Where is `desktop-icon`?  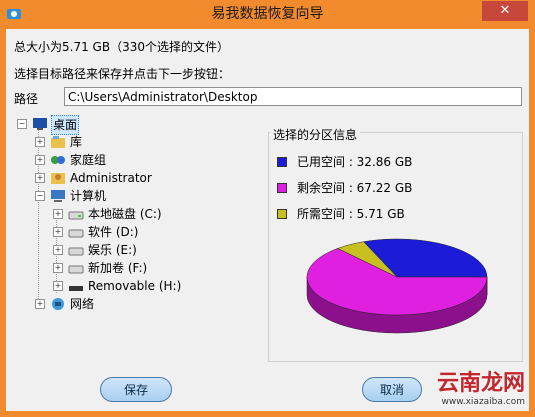 desktop-icon is located at coordinates (40, 124).